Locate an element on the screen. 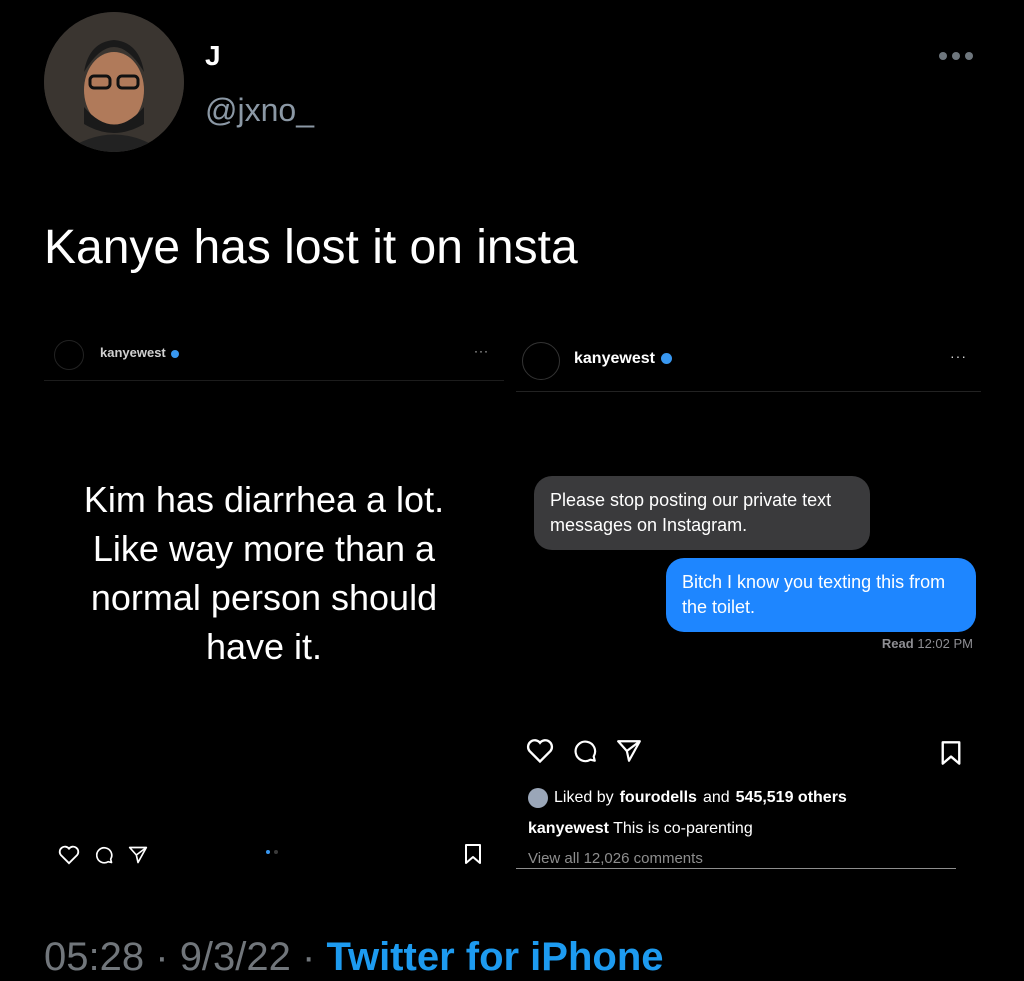 This screenshot has height=981, width=1024. liker-avatar is located at coordinates (538, 798).